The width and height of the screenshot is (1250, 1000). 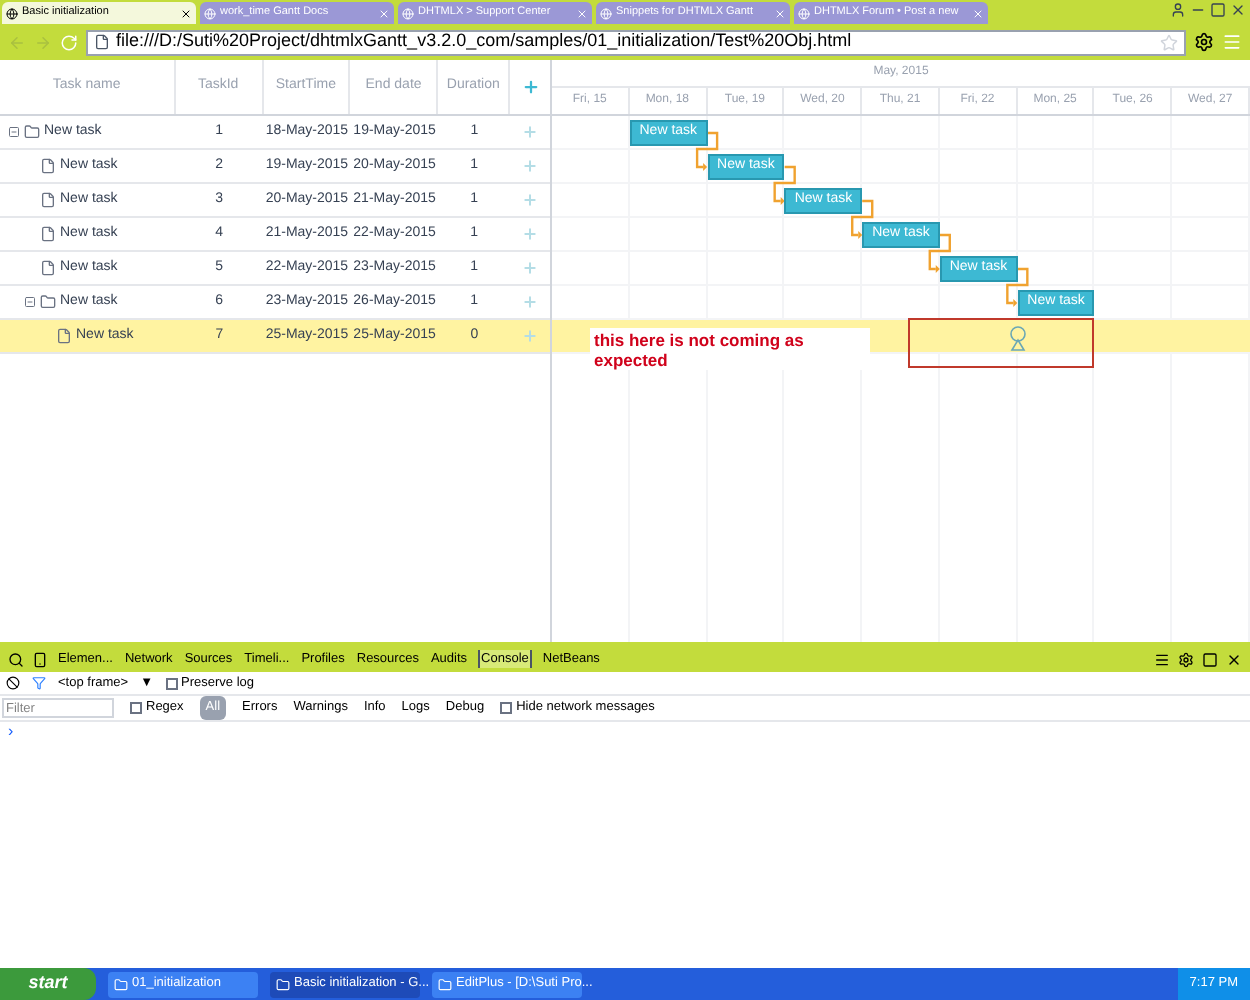 What do you see at coordinates (485, 41) in the screenshot?
I see `url-text: file:///D:/Suti%20Project/dhtmlxGantt_v3.2.0_com/samples/01_initialization/Test%20Obj.html` at bounding box center [485, 41].